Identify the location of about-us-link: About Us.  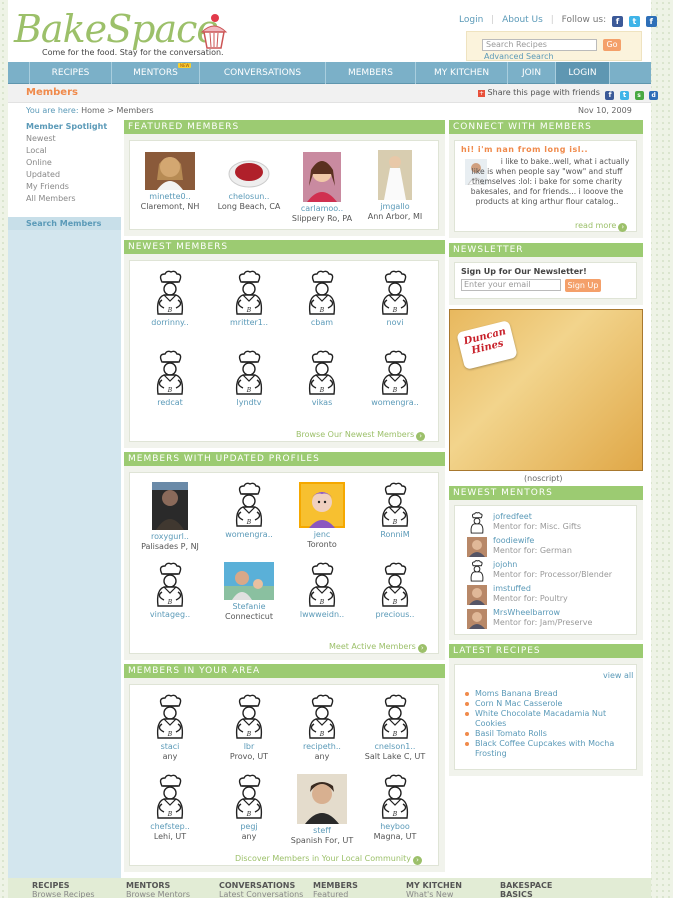
(522, 20).